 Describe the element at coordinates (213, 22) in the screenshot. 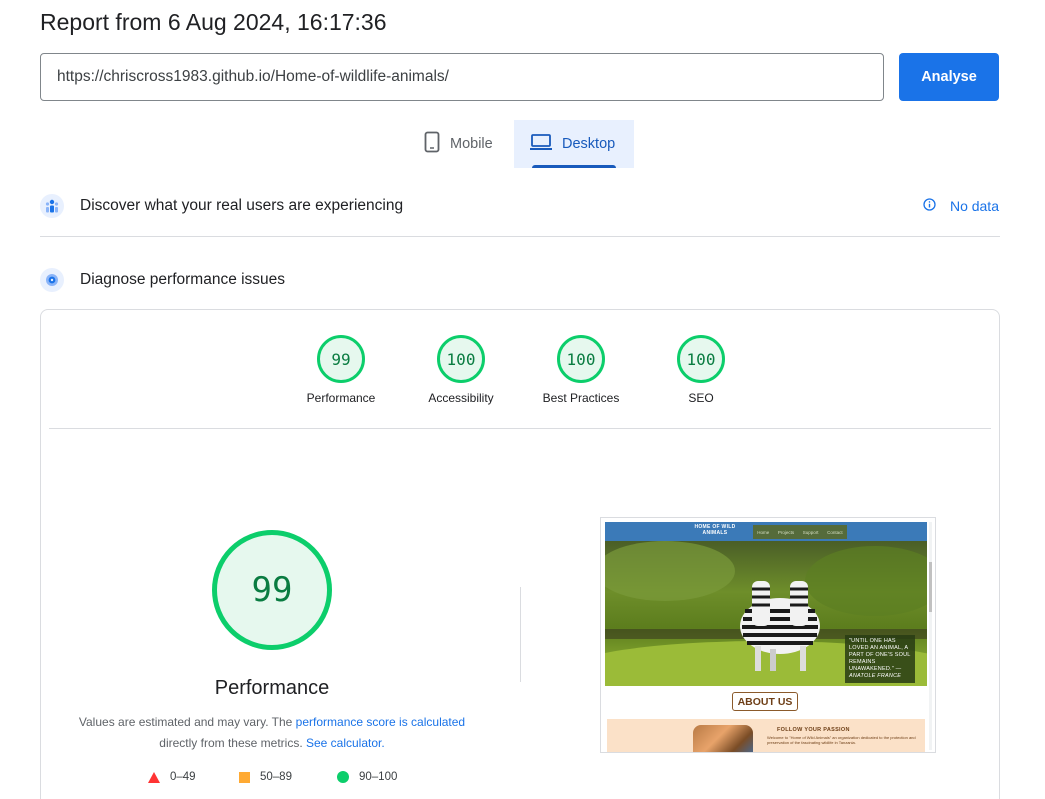

I see `page-title: Report from 6 Aug 2024, 16:17:36` at that location.